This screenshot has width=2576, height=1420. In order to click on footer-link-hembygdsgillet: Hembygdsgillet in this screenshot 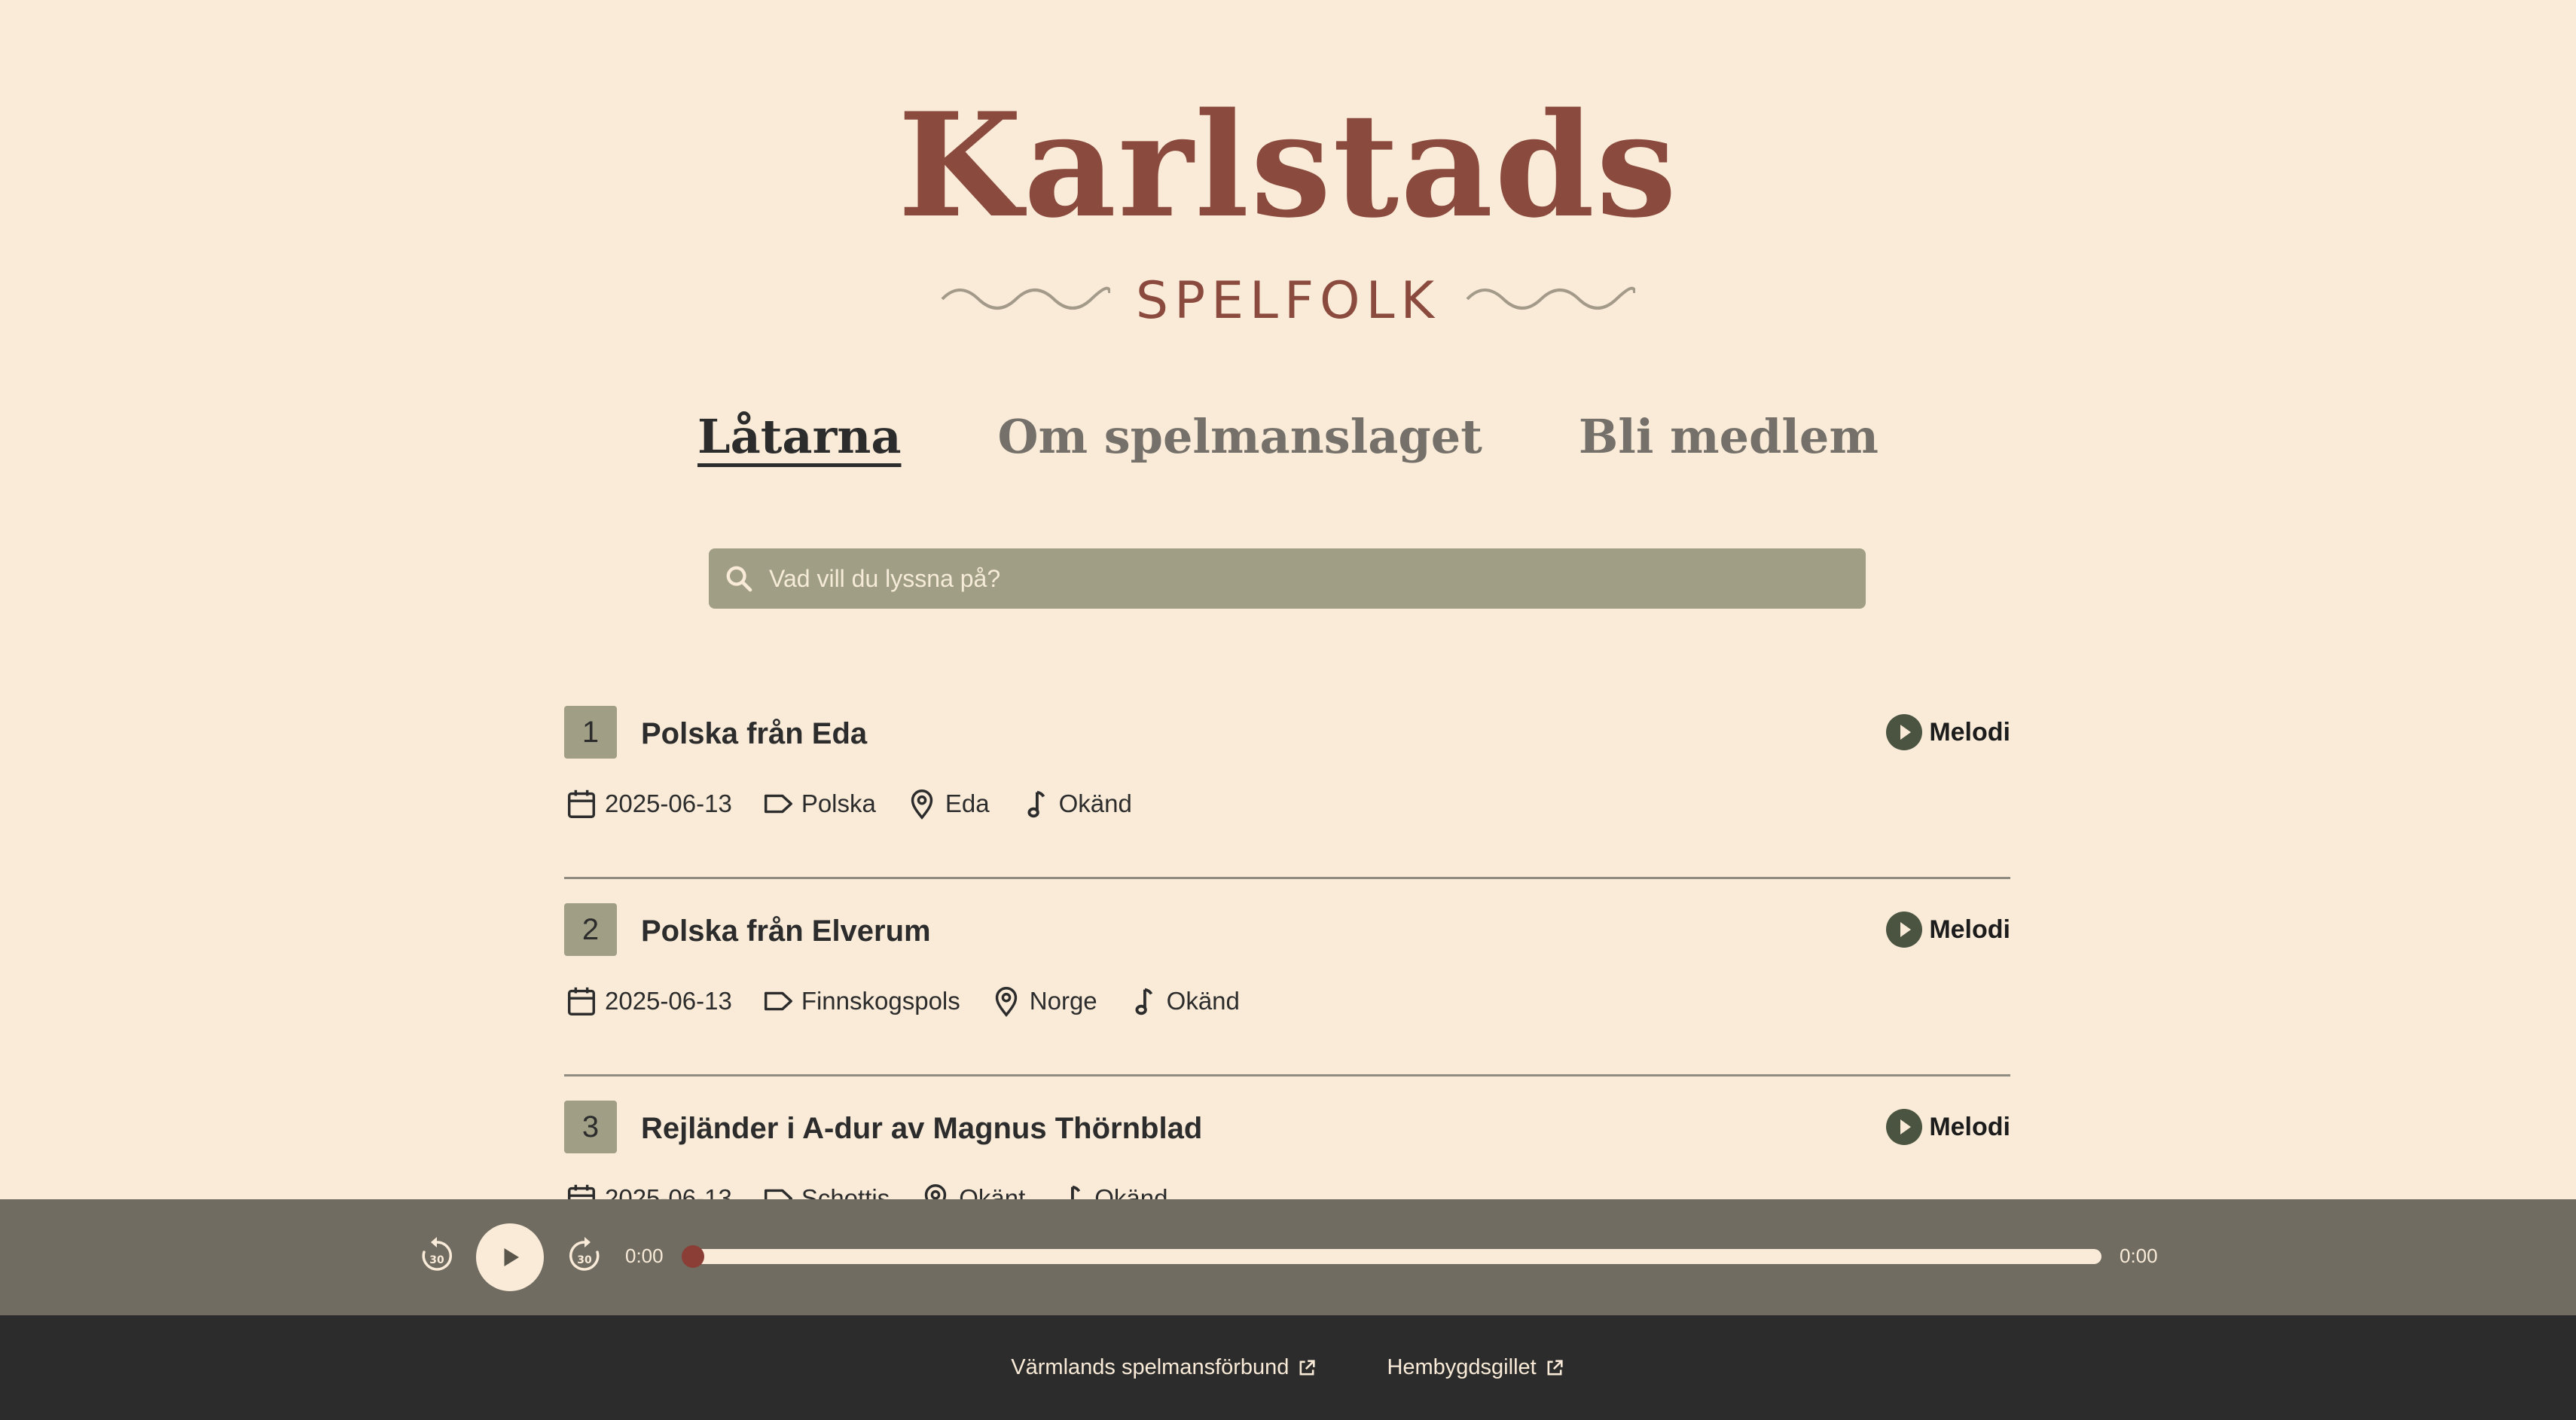, I will do `click(1476, 1367)`.